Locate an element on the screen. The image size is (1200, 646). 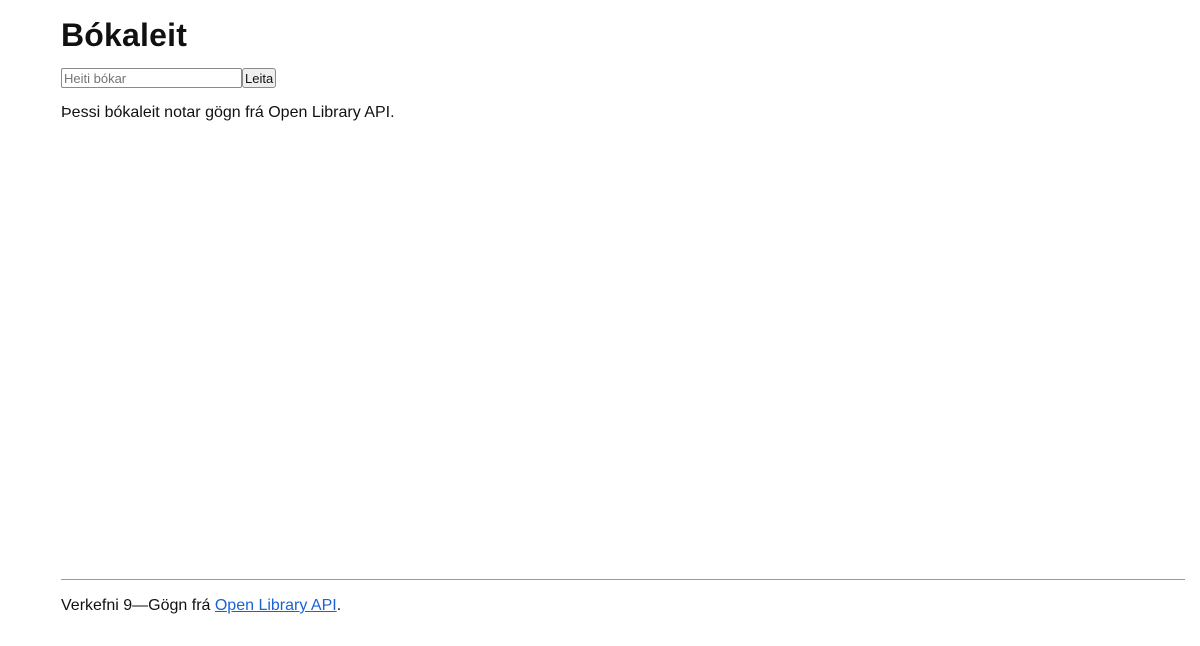
page-title: Bókaleit is located at coordinates (124, 35).